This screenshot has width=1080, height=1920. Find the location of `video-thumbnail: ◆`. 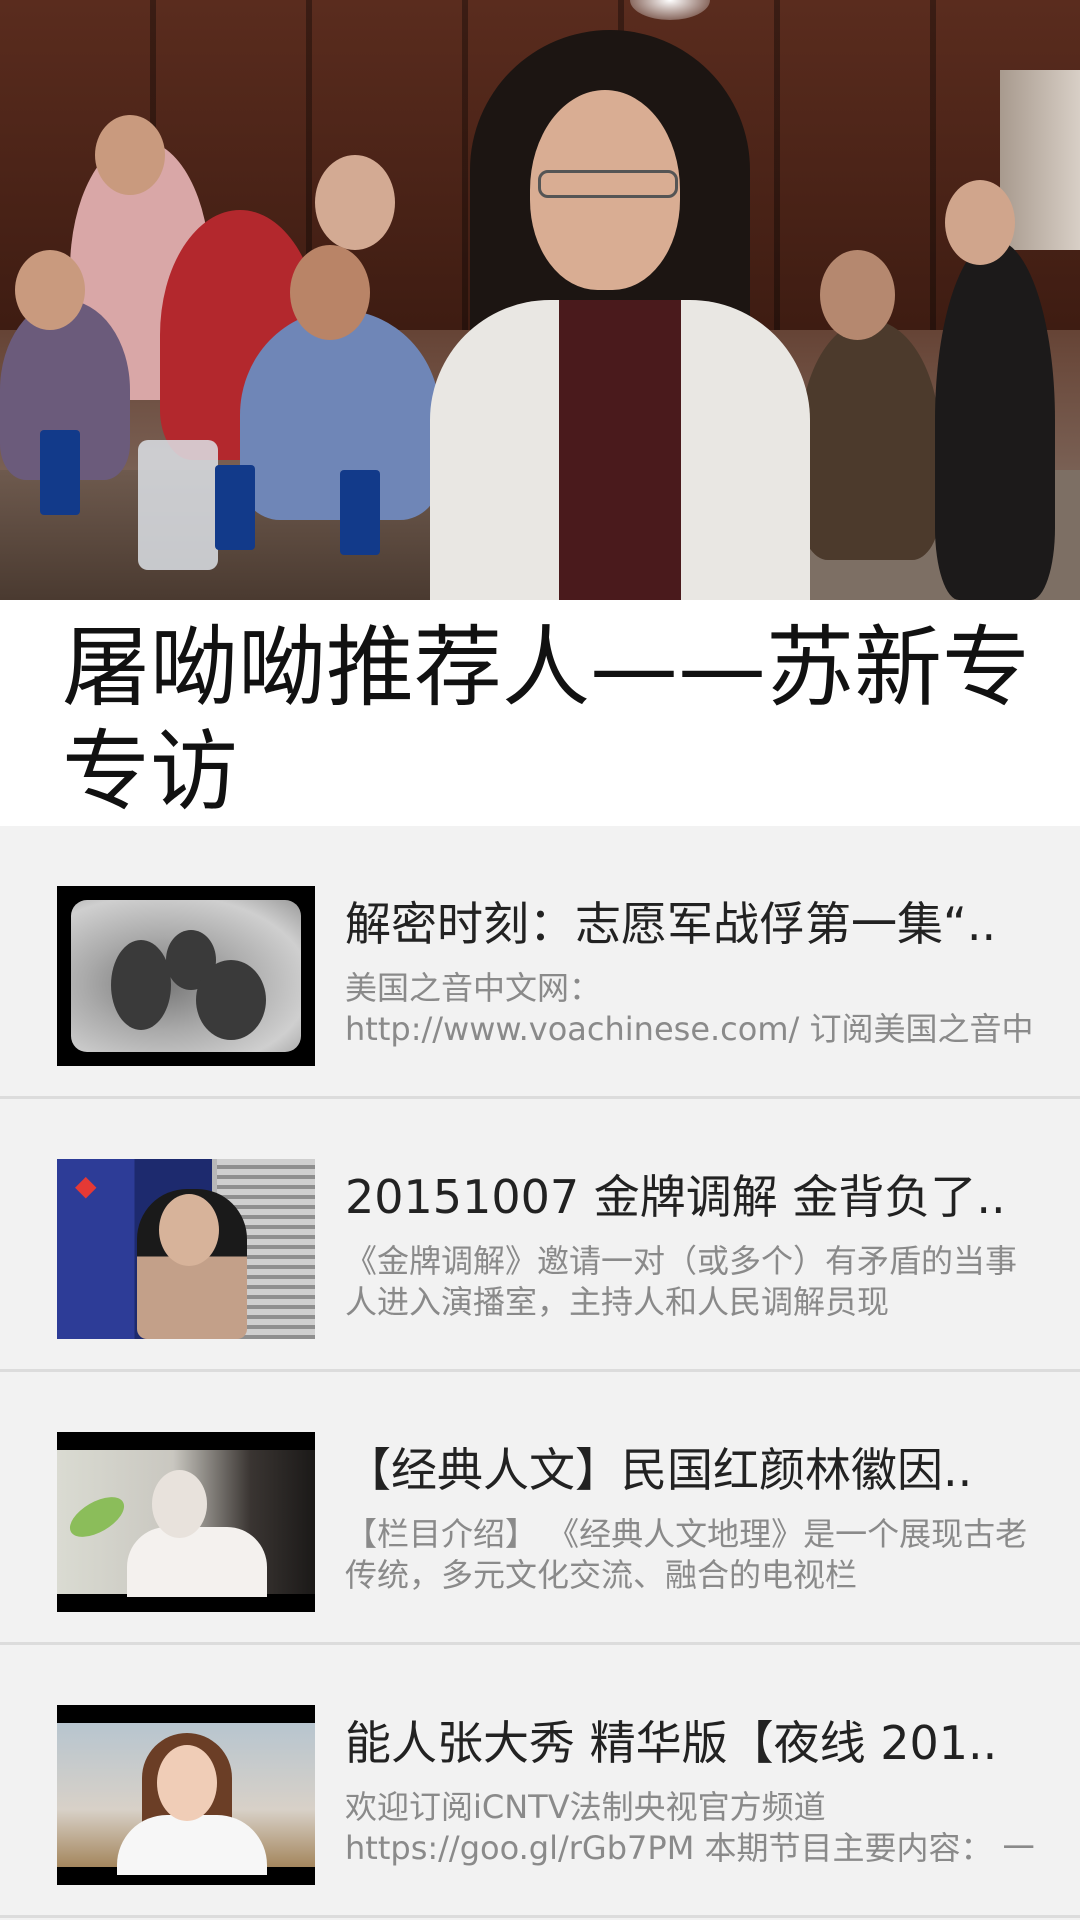

video-thumbnail: ◆ is located at coordinates (186, 1249).